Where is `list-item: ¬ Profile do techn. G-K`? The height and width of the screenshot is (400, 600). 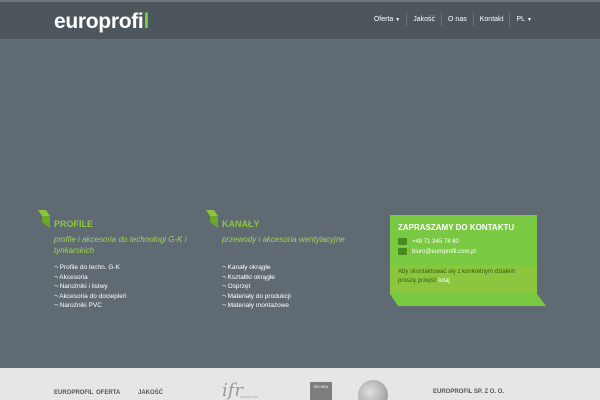
list-item: ¬ Profile do techn. G-K is located at coordinates (90, 268).